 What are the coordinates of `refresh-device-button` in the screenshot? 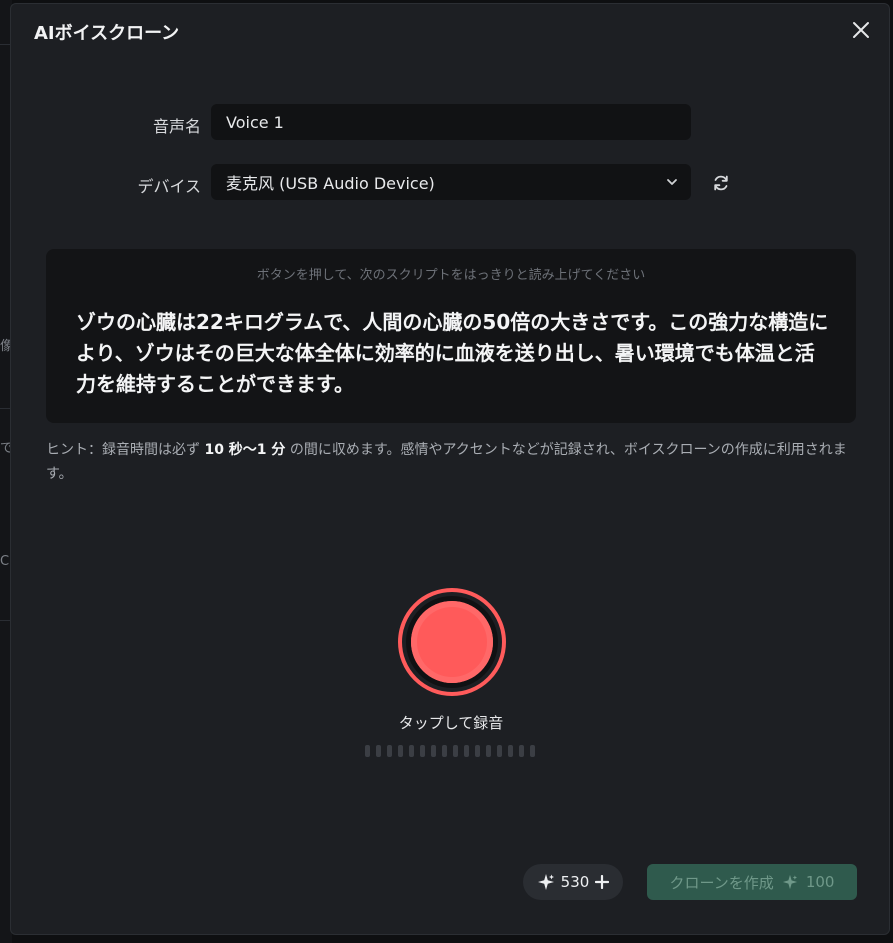 It's located at (721, 183).